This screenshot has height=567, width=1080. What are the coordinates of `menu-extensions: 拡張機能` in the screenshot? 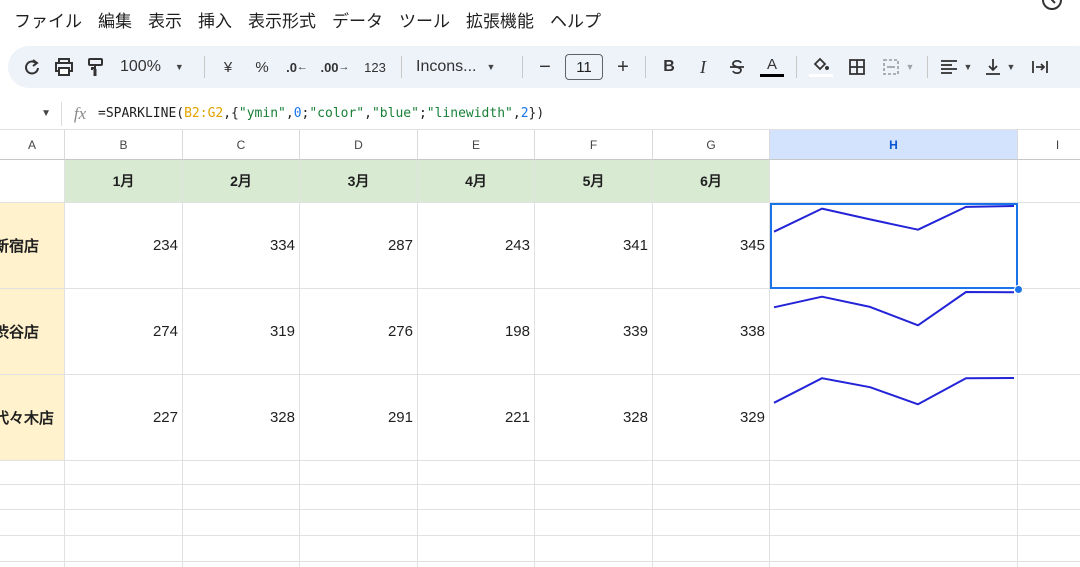 It's located at (500, 22).